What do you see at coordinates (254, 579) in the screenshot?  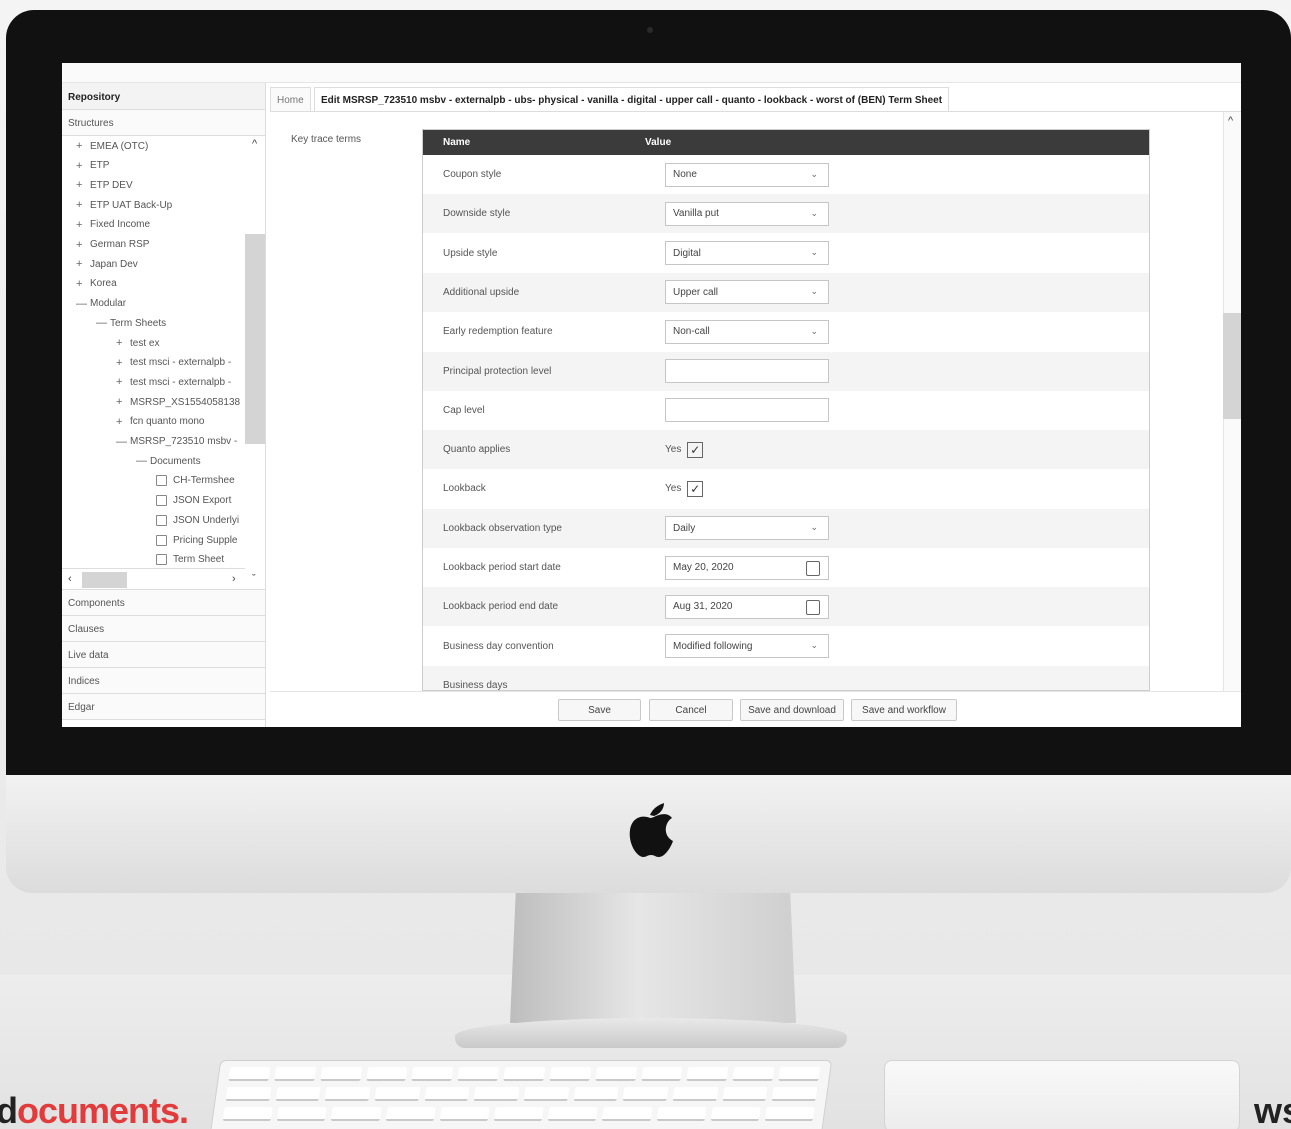 I see `scroll-down-icon: ˇ` at bounding box center [254, 579].